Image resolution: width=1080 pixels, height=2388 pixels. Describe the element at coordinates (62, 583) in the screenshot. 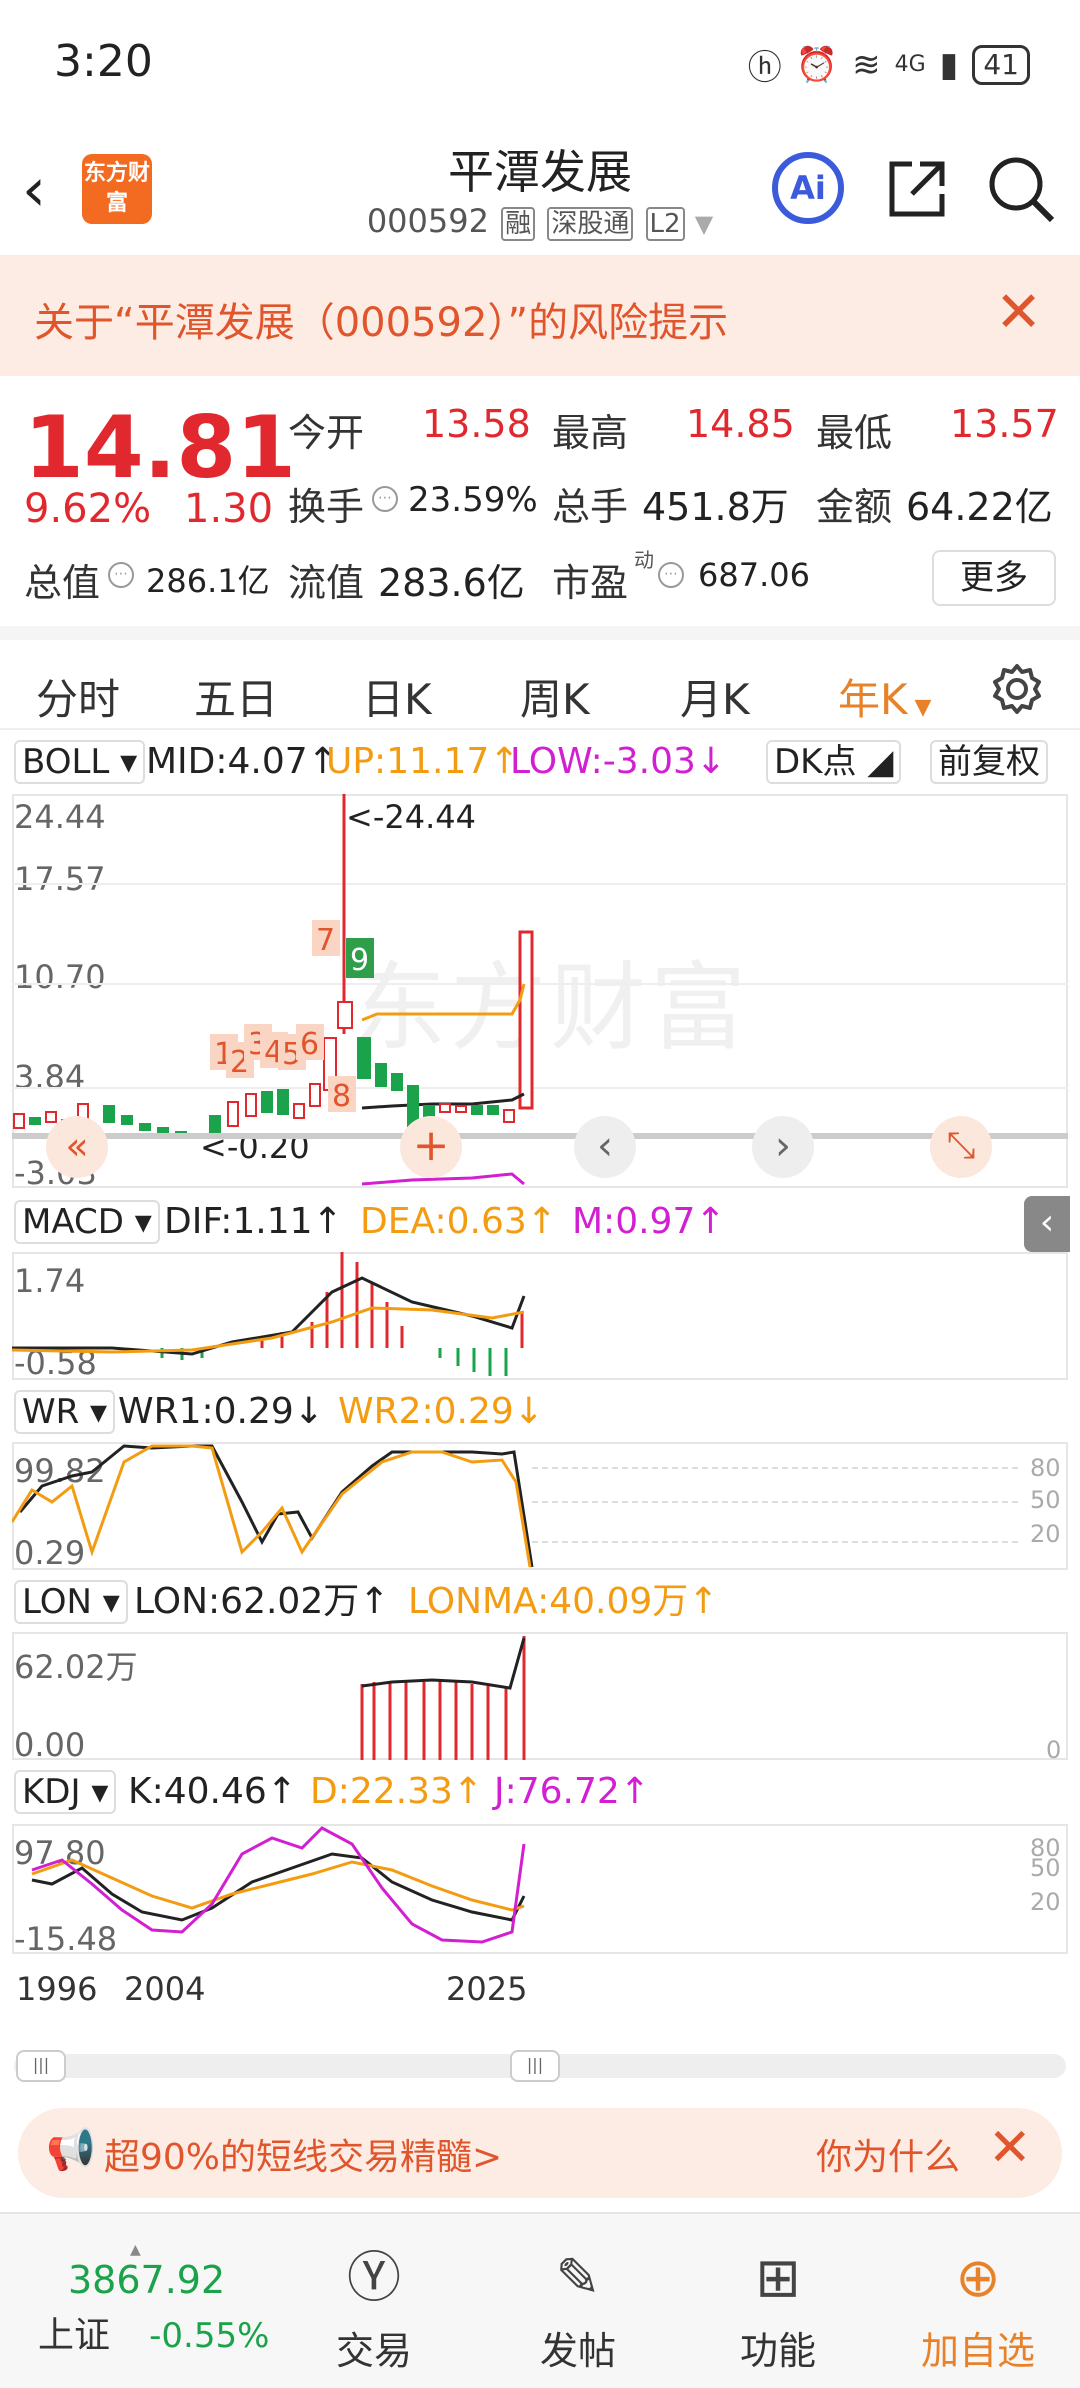

I see `mcap-label: 总值` at that location.